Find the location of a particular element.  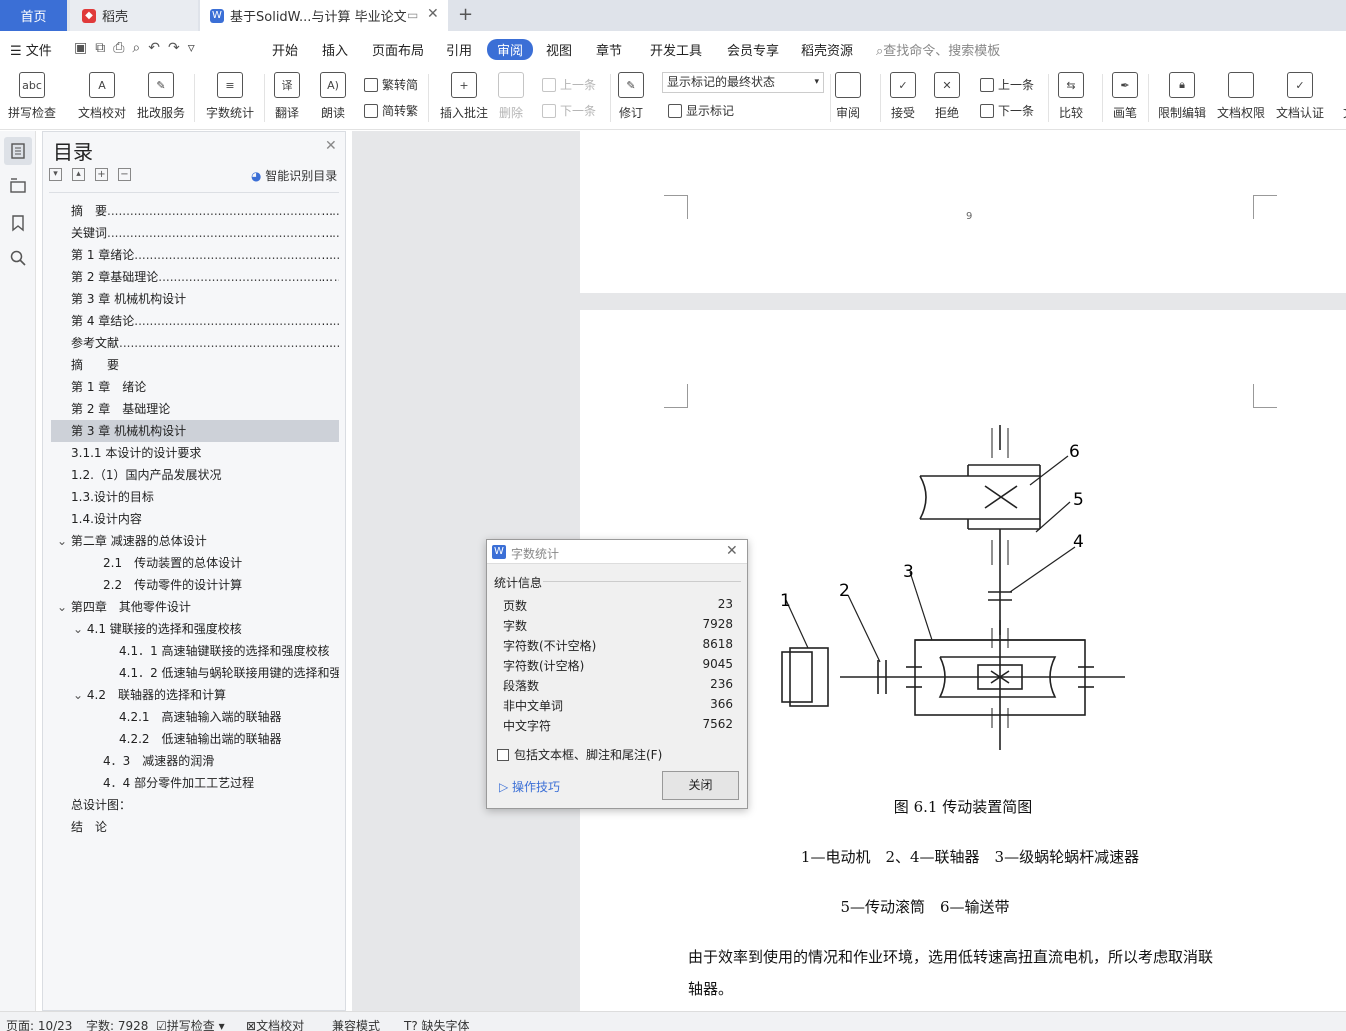

compare-button: ⇆ 比较 is located at coordinates (1071, 96).